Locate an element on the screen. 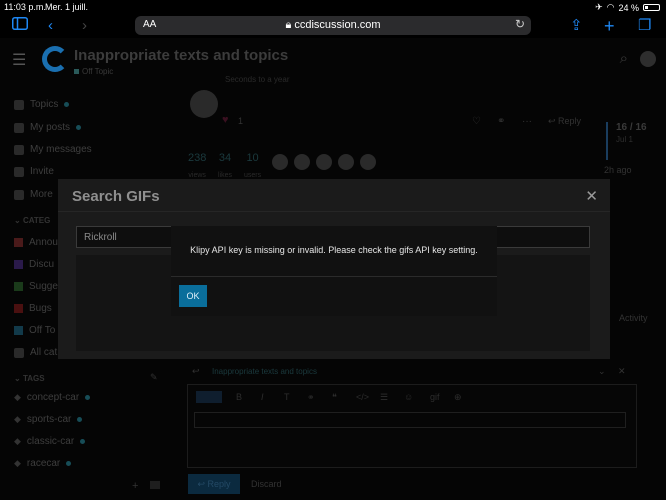 The width and height of the screenshot is (666, 500). airplane-icon: ✈ is located at coordinates (599, 7).